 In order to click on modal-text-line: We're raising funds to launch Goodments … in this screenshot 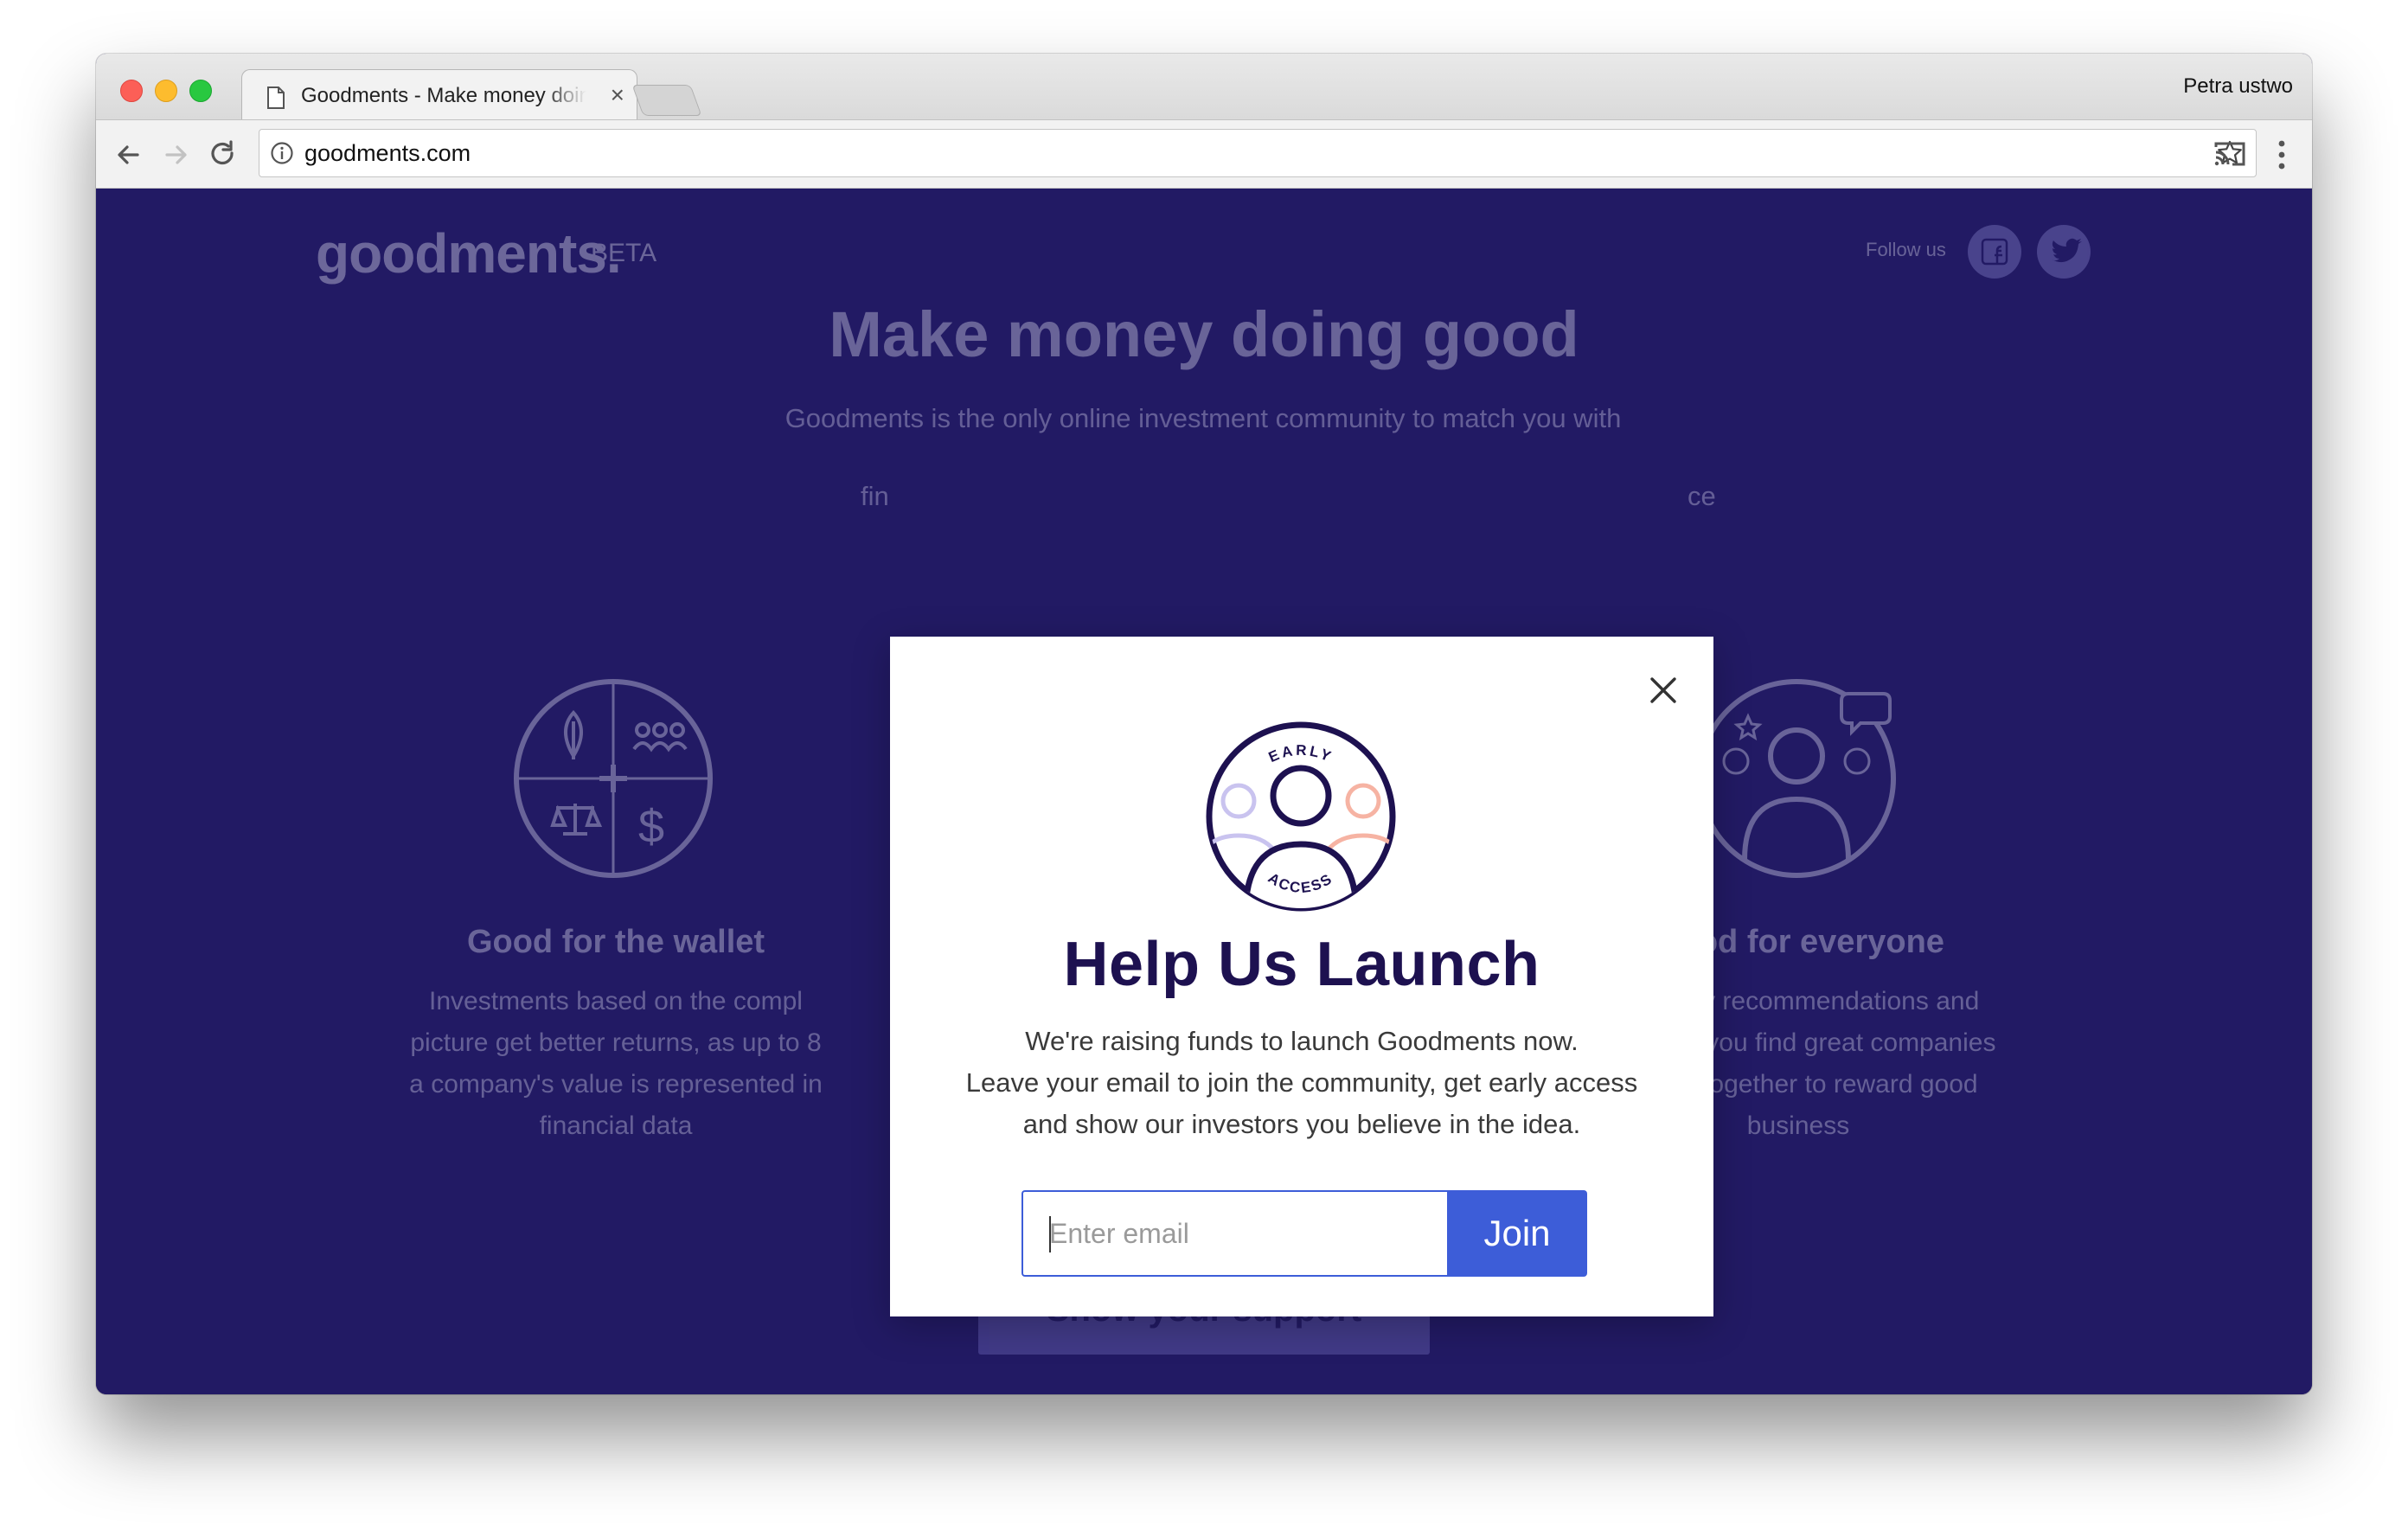, I will do `click(1302, 1041)`.